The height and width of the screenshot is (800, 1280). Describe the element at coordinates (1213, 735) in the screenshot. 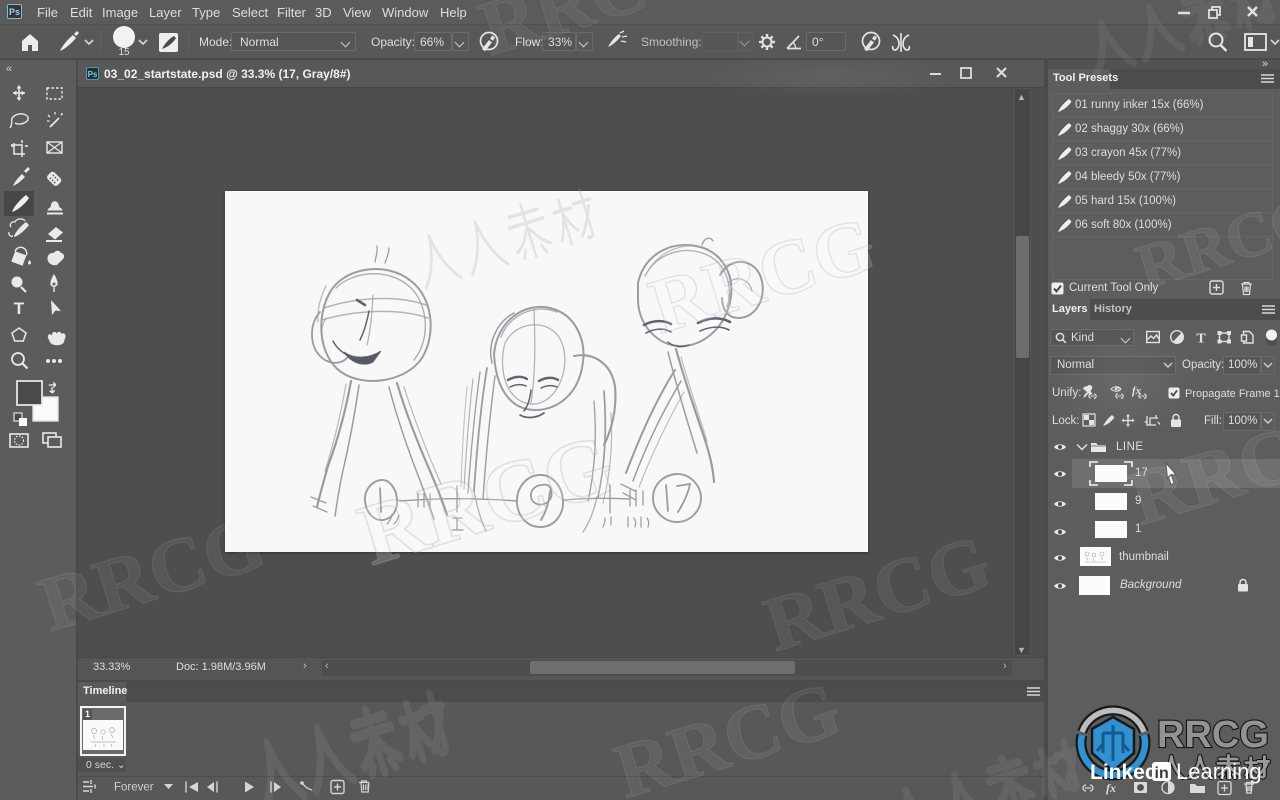

I see `svg-text: RRCG` at that location.